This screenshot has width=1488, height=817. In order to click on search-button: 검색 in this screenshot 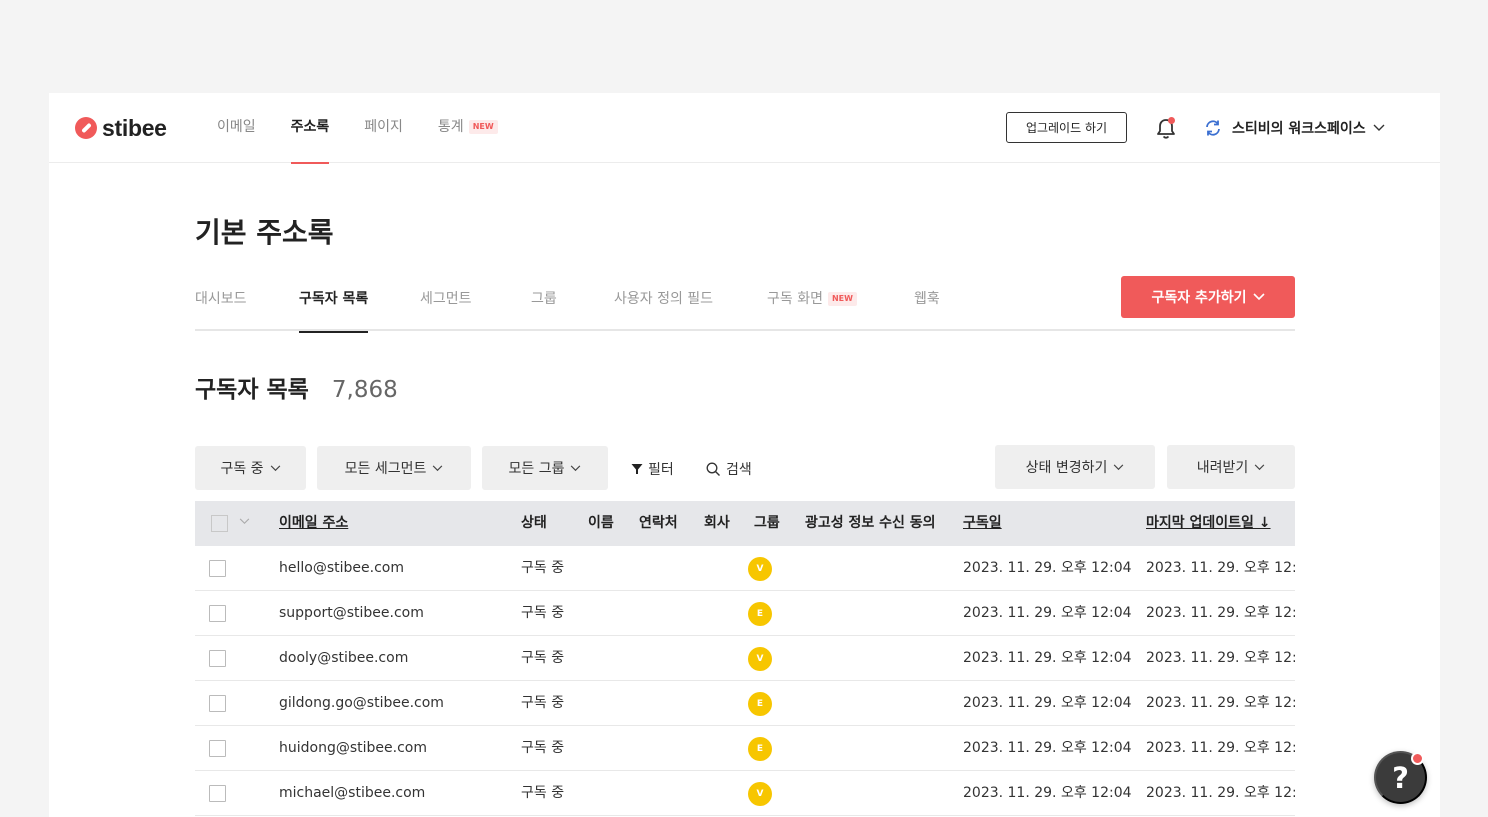, I will do `click(729, 469)`.